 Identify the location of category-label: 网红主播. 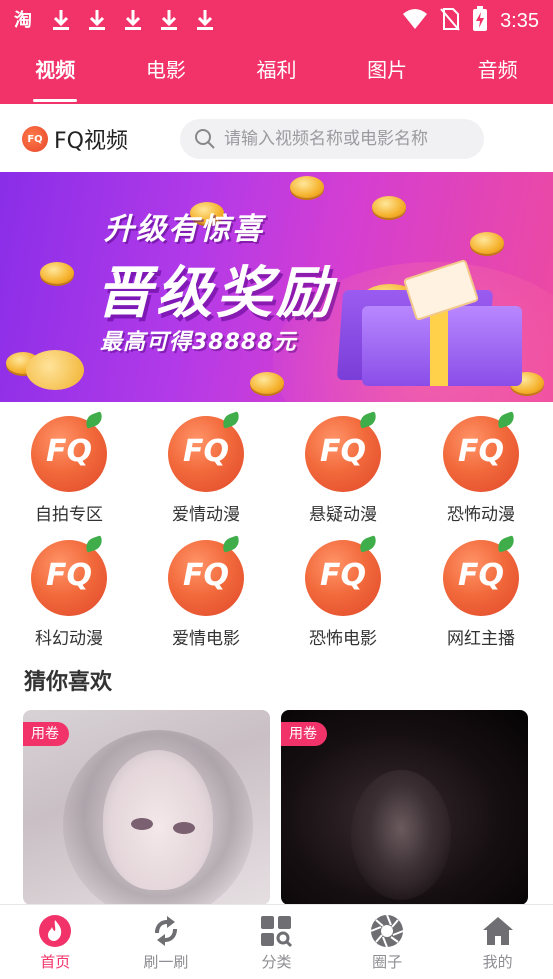
(481, 639).